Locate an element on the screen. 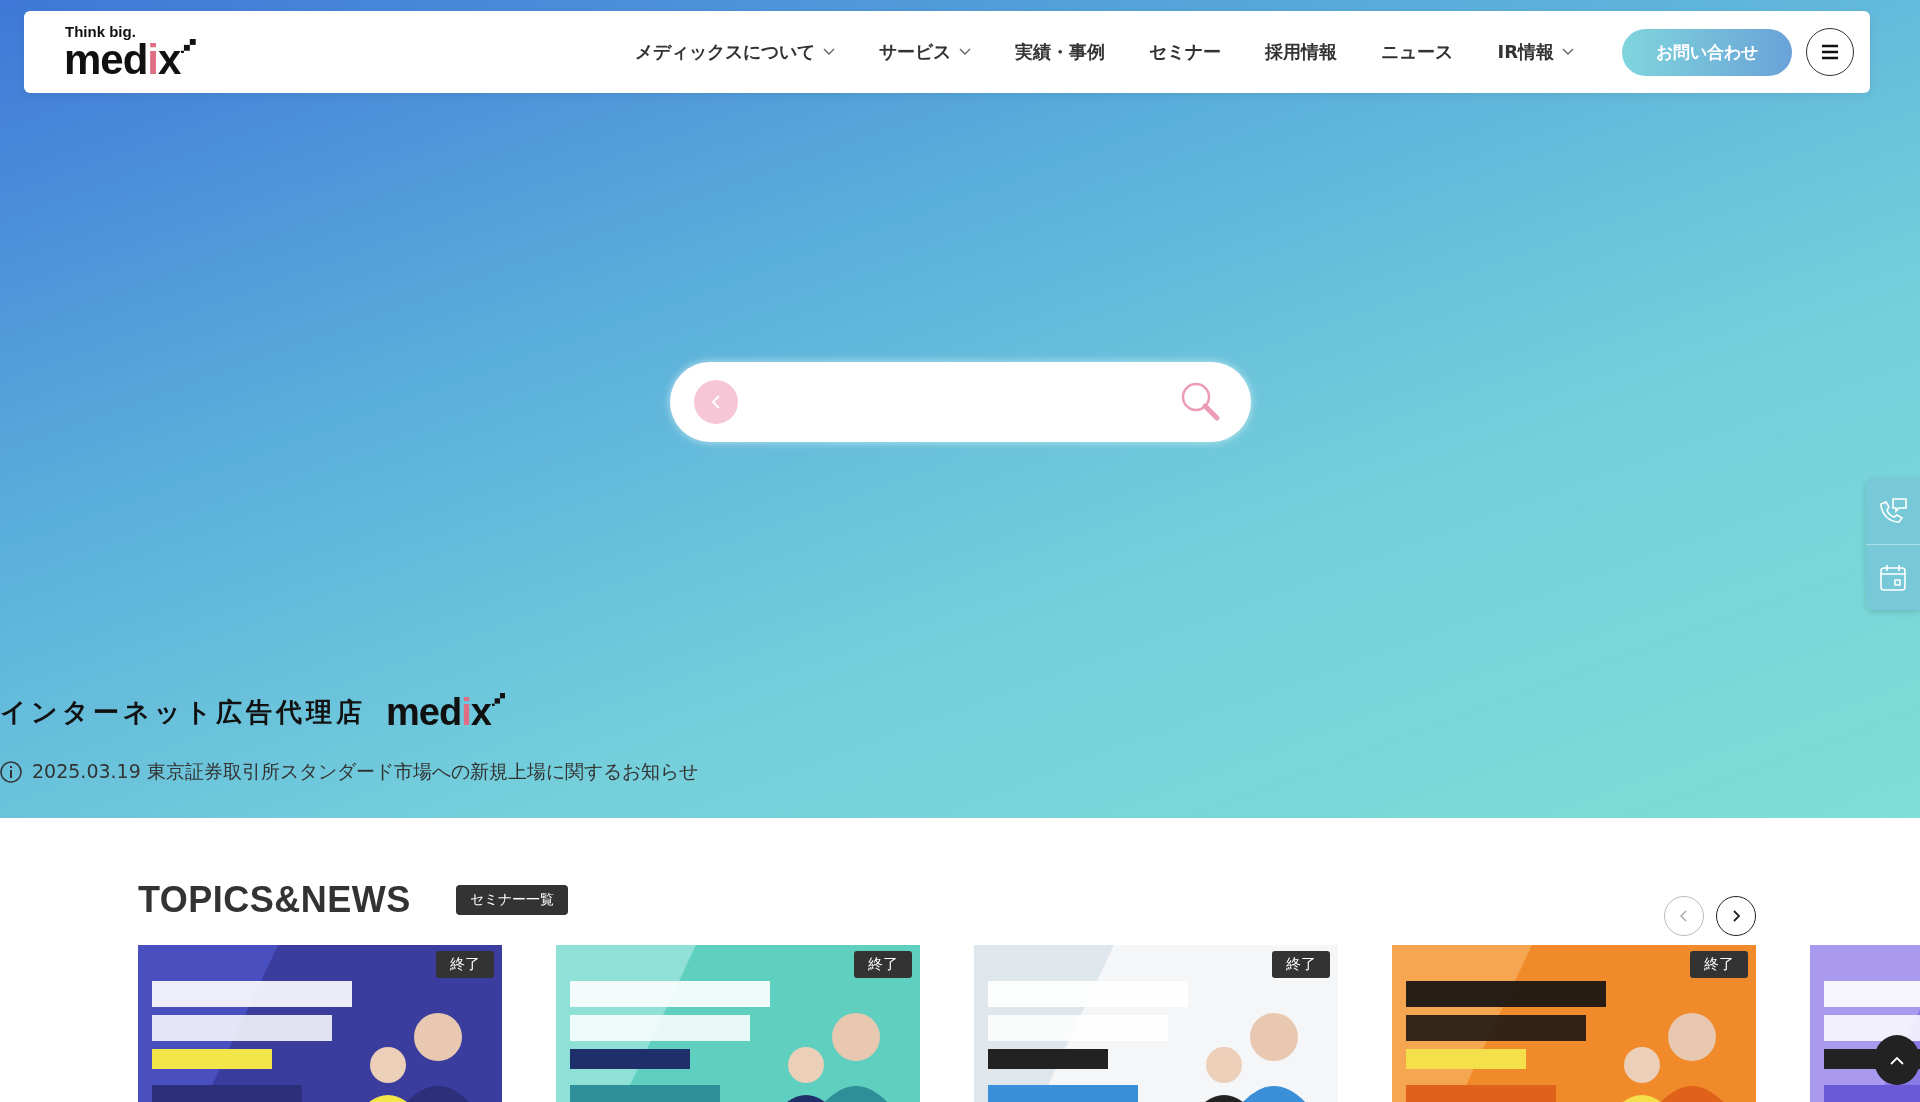 Image resolution: width=1920 pixels, height=1102 pixels. previous-button is located at coordinates (1684, 916).